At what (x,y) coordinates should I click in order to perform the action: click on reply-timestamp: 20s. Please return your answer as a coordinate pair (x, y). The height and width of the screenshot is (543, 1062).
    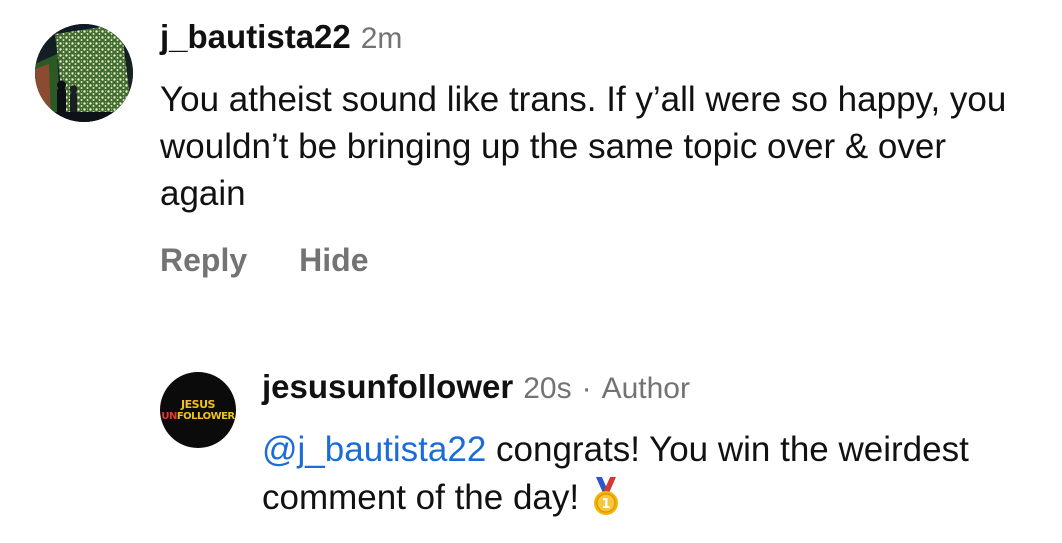
    Looking at the image, I should click on (547, 388).